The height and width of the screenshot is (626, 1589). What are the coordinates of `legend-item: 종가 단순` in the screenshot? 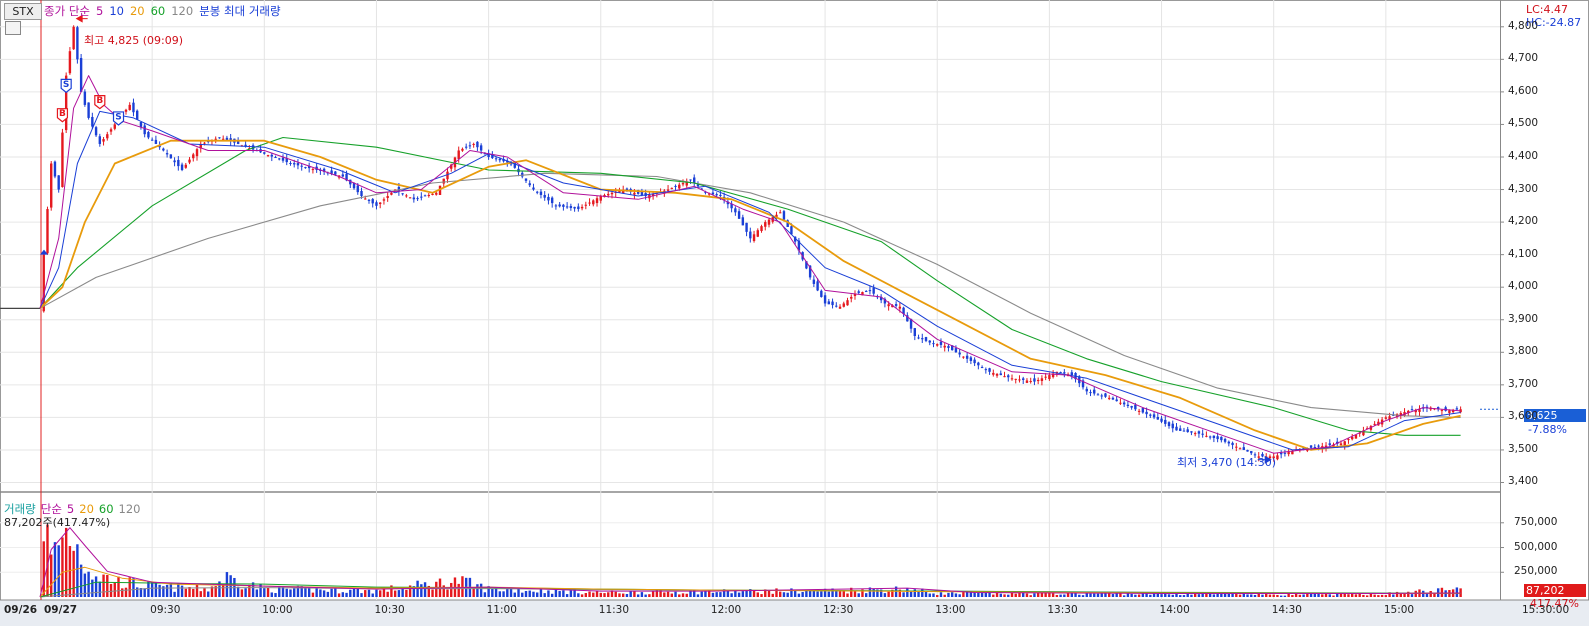 It's located at (67, 11).